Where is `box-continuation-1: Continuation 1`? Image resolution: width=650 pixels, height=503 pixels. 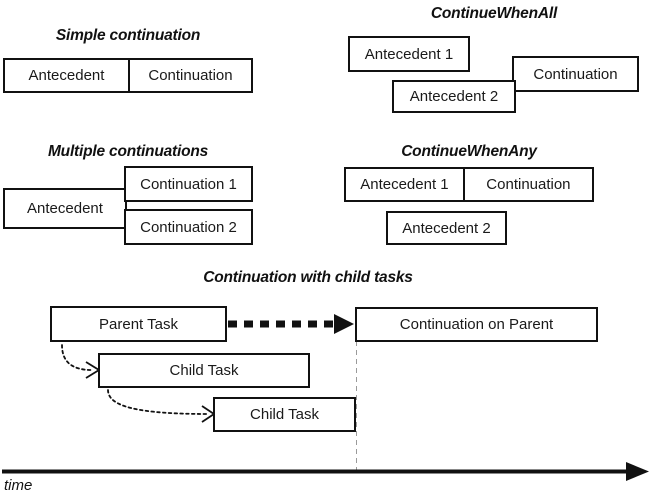 box-continuation-1: Continuation 1 is located at coordinates (188, 184).